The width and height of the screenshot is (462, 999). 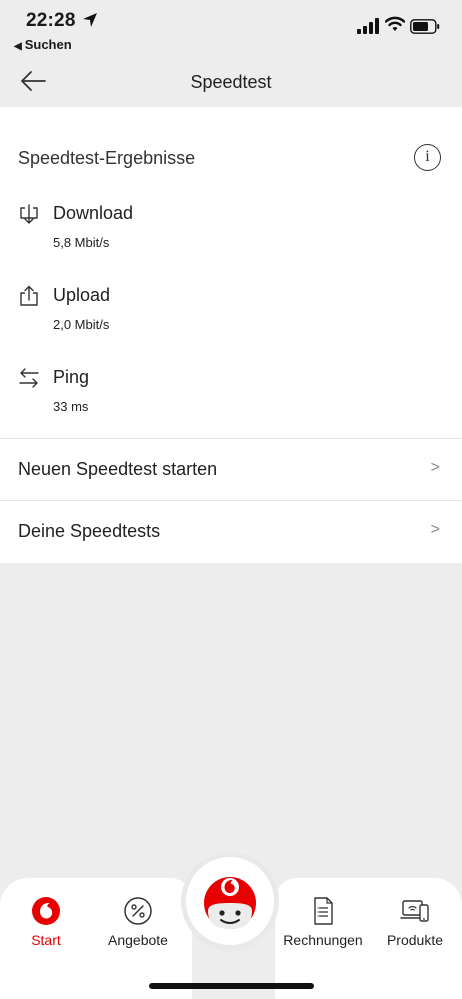 I want to click on back-to-app-link: ◀ Suchen, so click(x=43, y=44).